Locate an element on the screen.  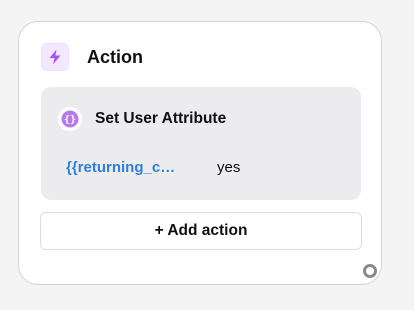
lightning-bolt-icon is located at coordinates (55, 57).